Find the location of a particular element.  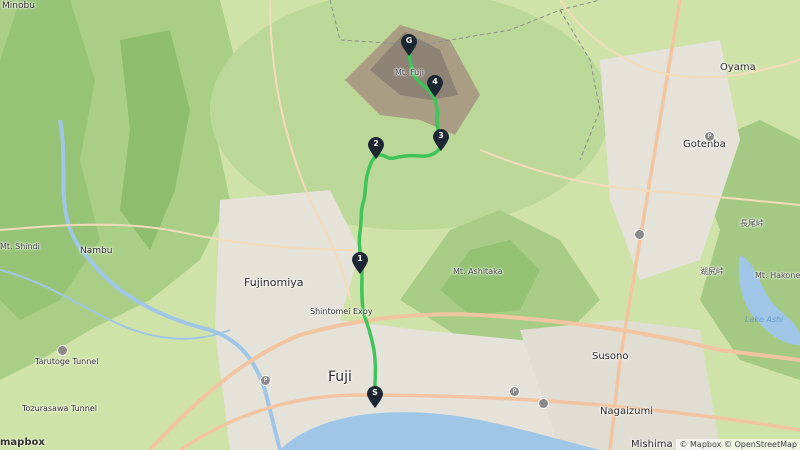

tunnel-icon is located at coordinates (62, 350).